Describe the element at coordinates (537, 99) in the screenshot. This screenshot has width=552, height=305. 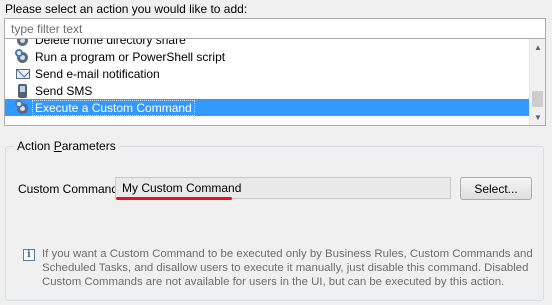
I see `scroll-thumb` at that location.